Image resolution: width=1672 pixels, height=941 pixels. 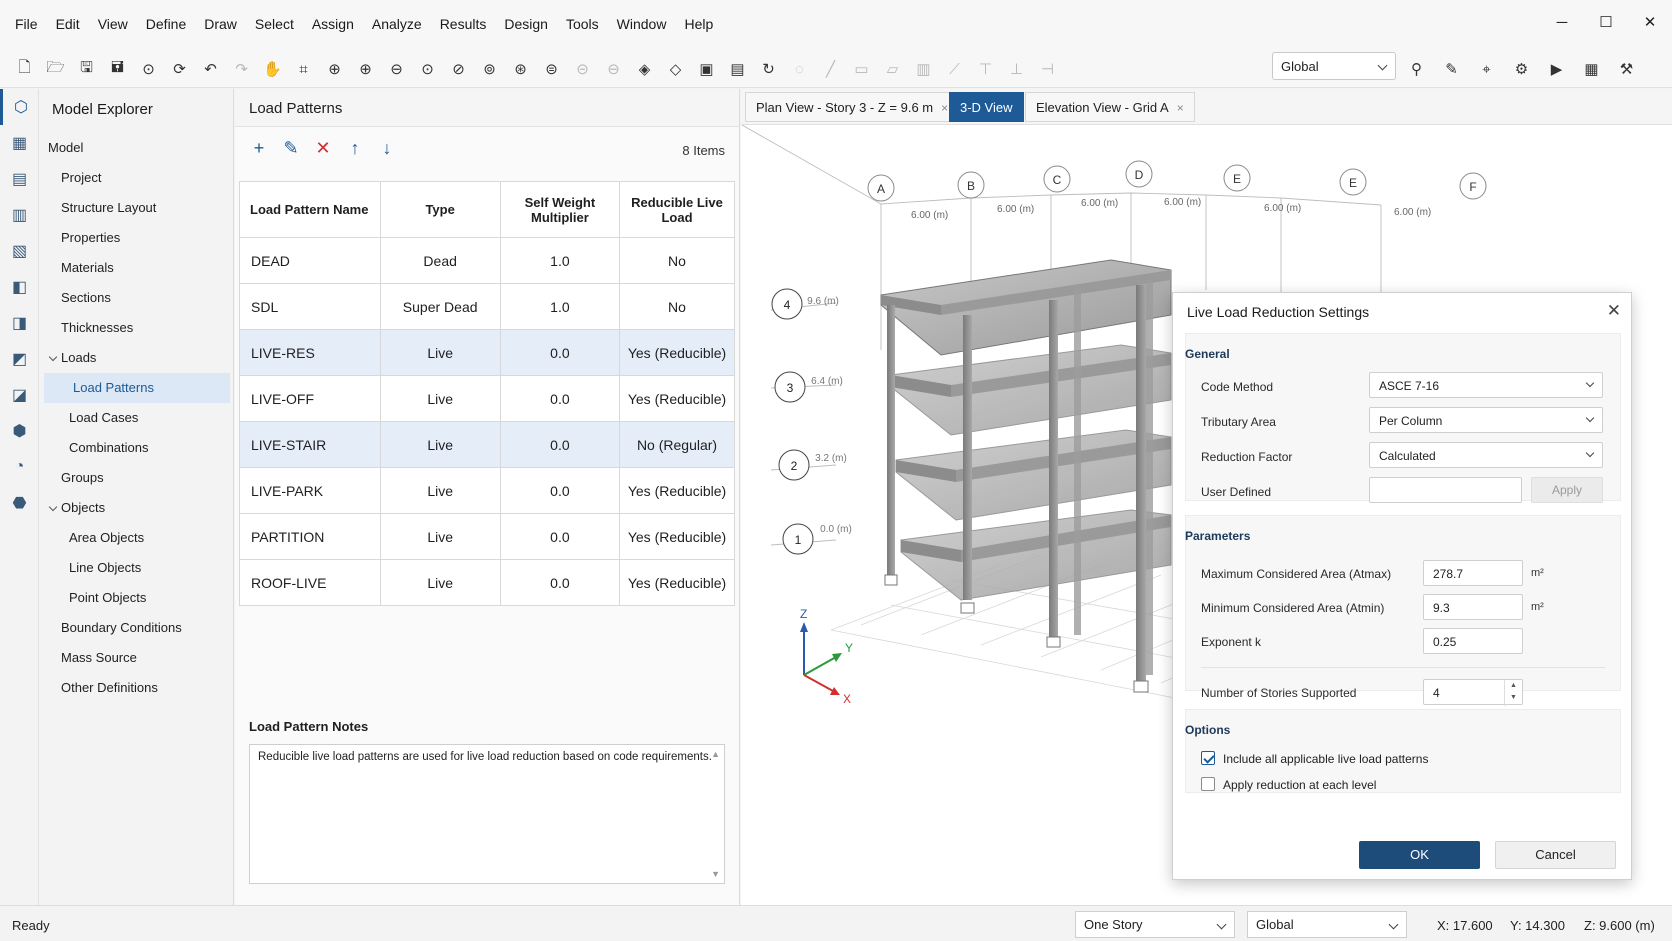 What do you see at coordinates (1626, 69) in the screenshot?
I see `design-icon: ⚒` at bounding box center [1626, 69].